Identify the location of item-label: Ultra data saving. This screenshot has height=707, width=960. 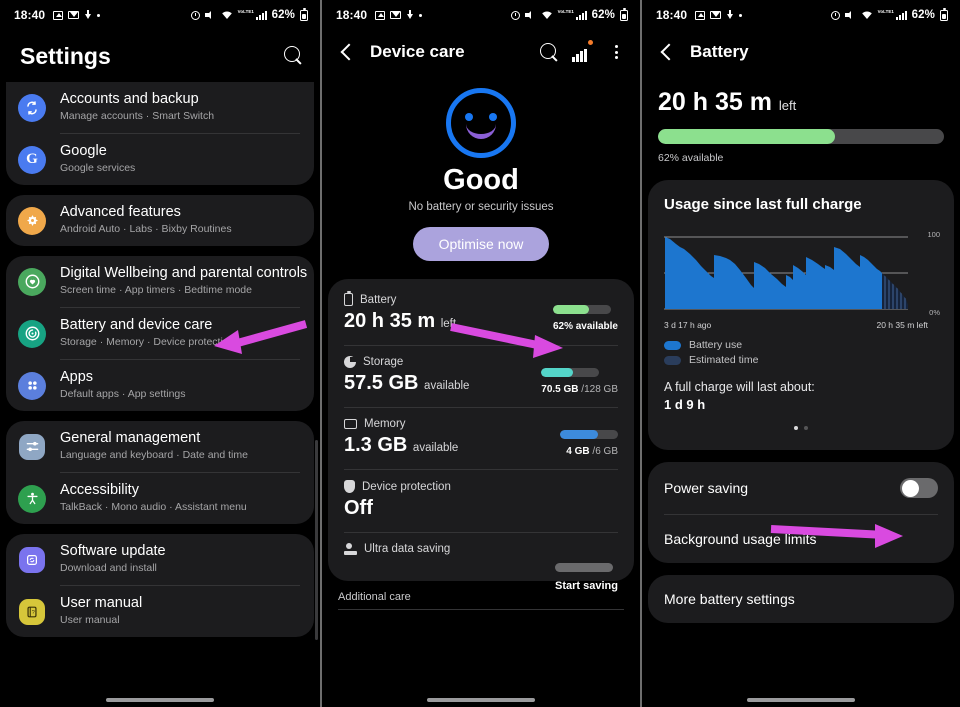
(407, 549).